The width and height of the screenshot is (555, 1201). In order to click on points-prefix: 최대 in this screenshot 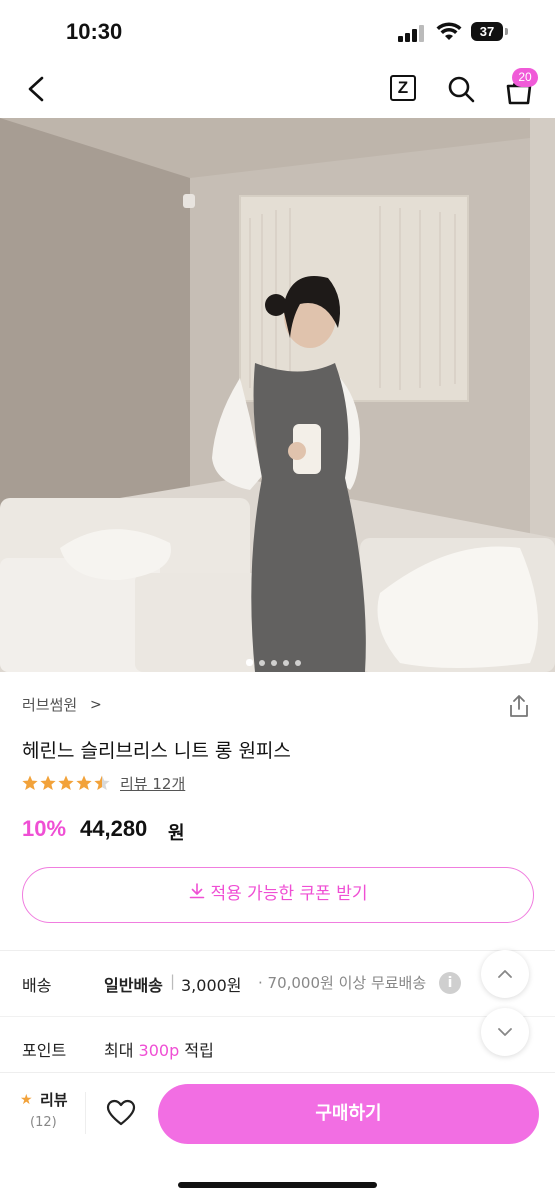, I will do `click(119, 1050)`.